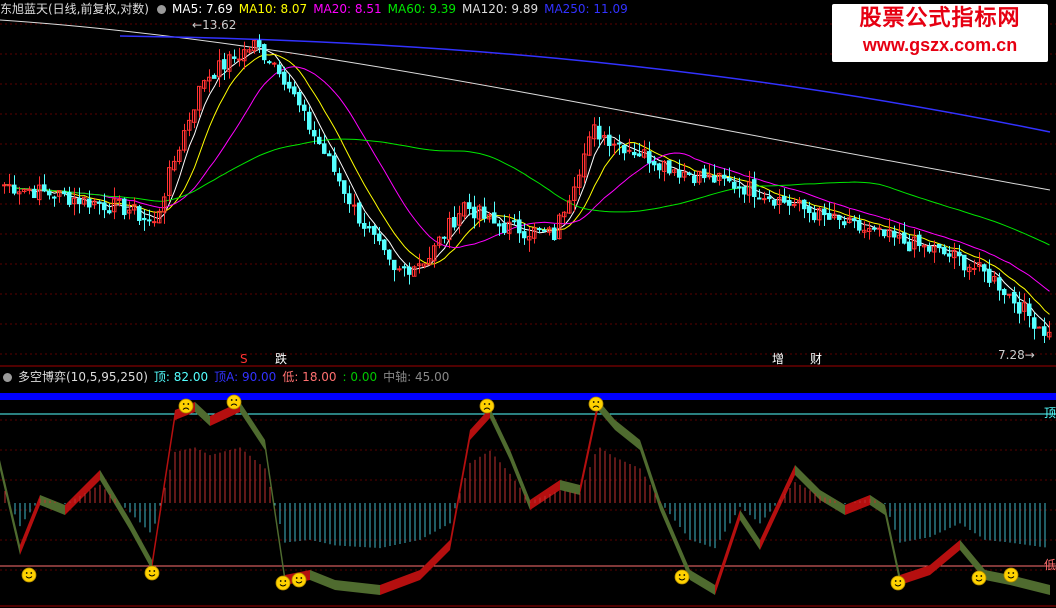  What do you see at coordinates (1049, 413) in the screenshot?
I see `top-line-label: 顶` at bounding box center [1049, 413].